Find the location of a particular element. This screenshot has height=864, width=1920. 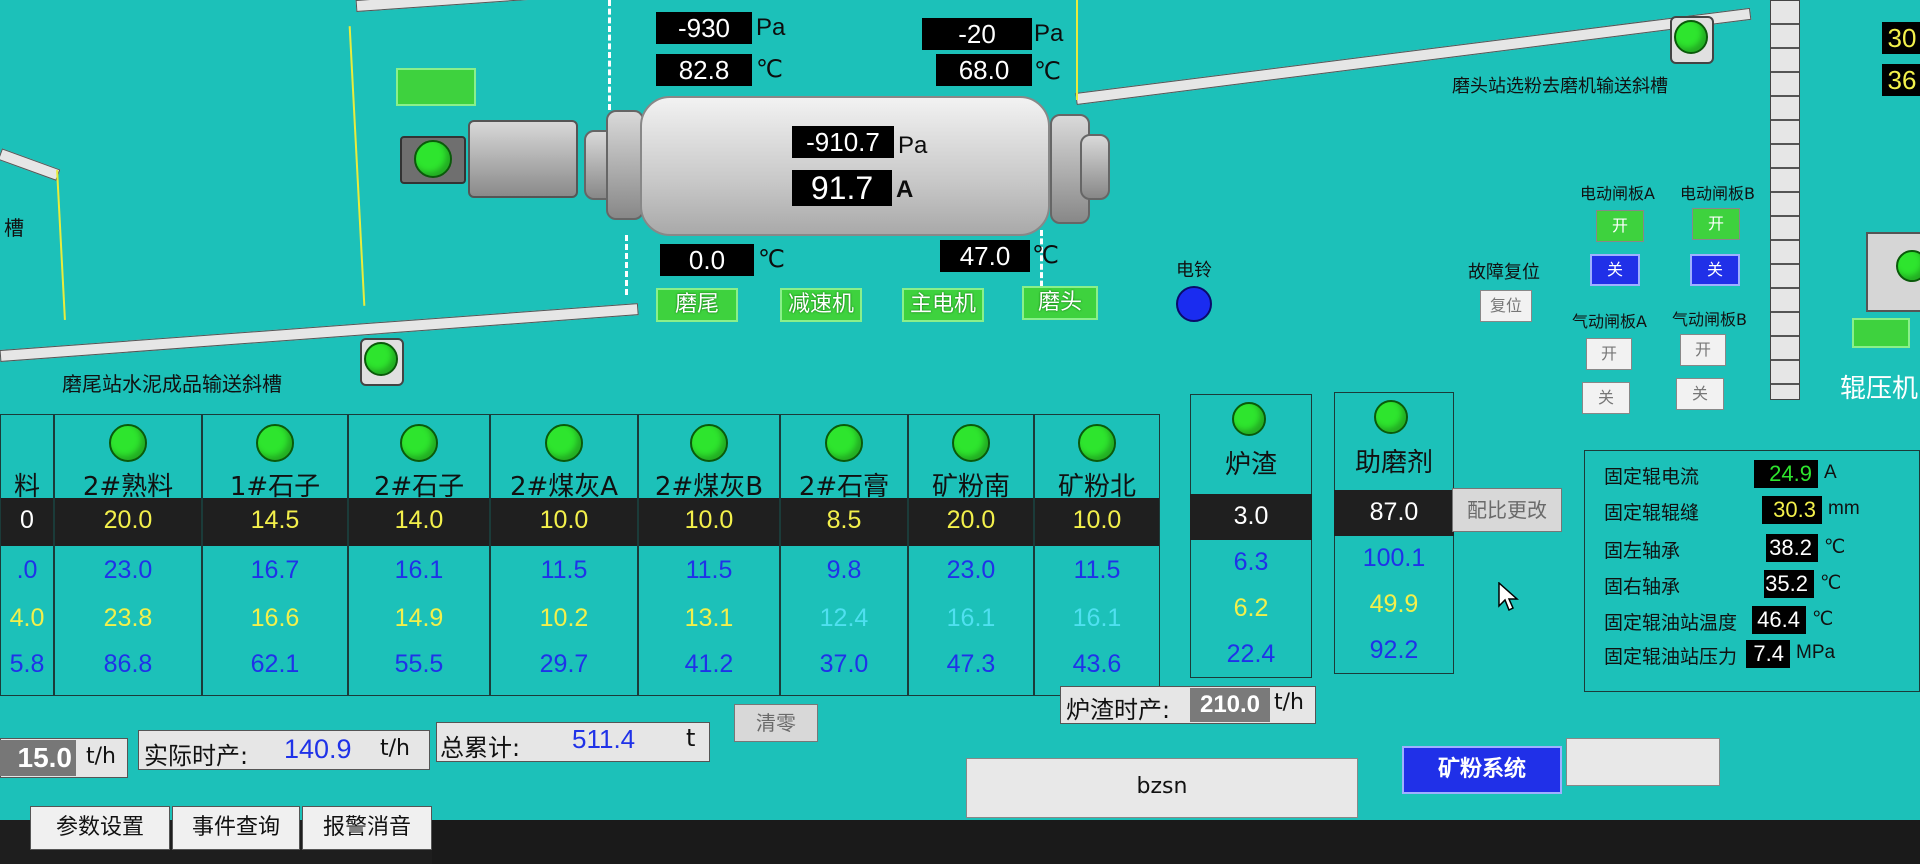

clear-button: 清零 is located at coordinates (776, 723).